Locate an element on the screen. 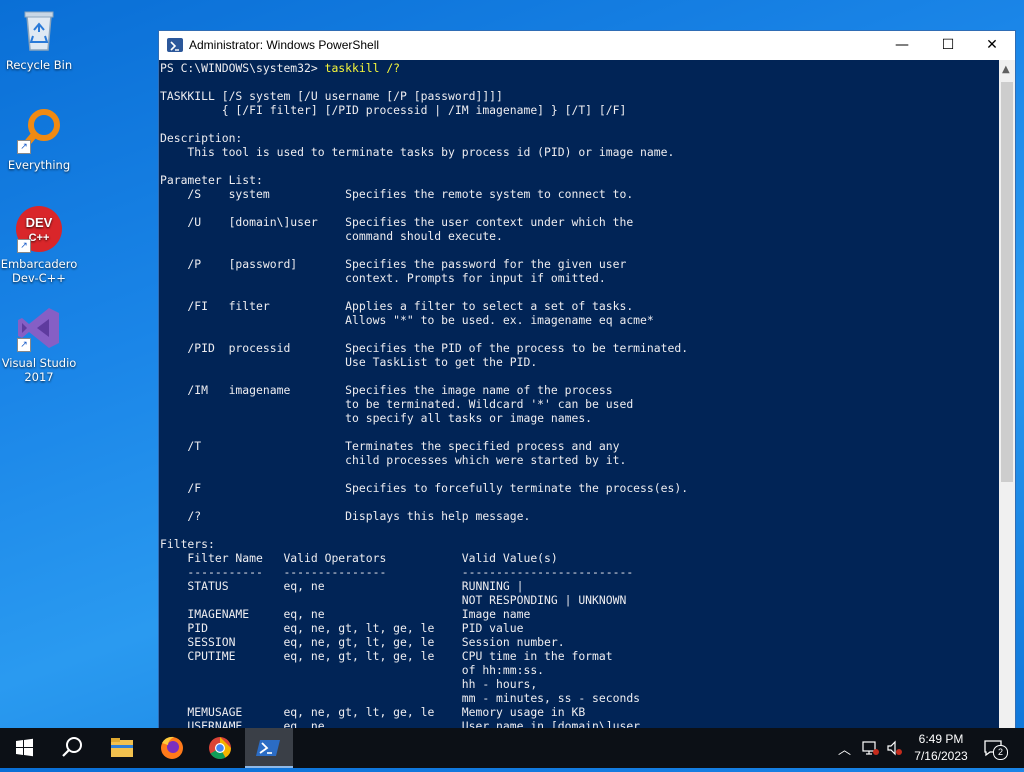  desktop-icon-devcpp: DEV C++ ↗ Embarcadero Dev-C++ is located at coordinates (39, 245).